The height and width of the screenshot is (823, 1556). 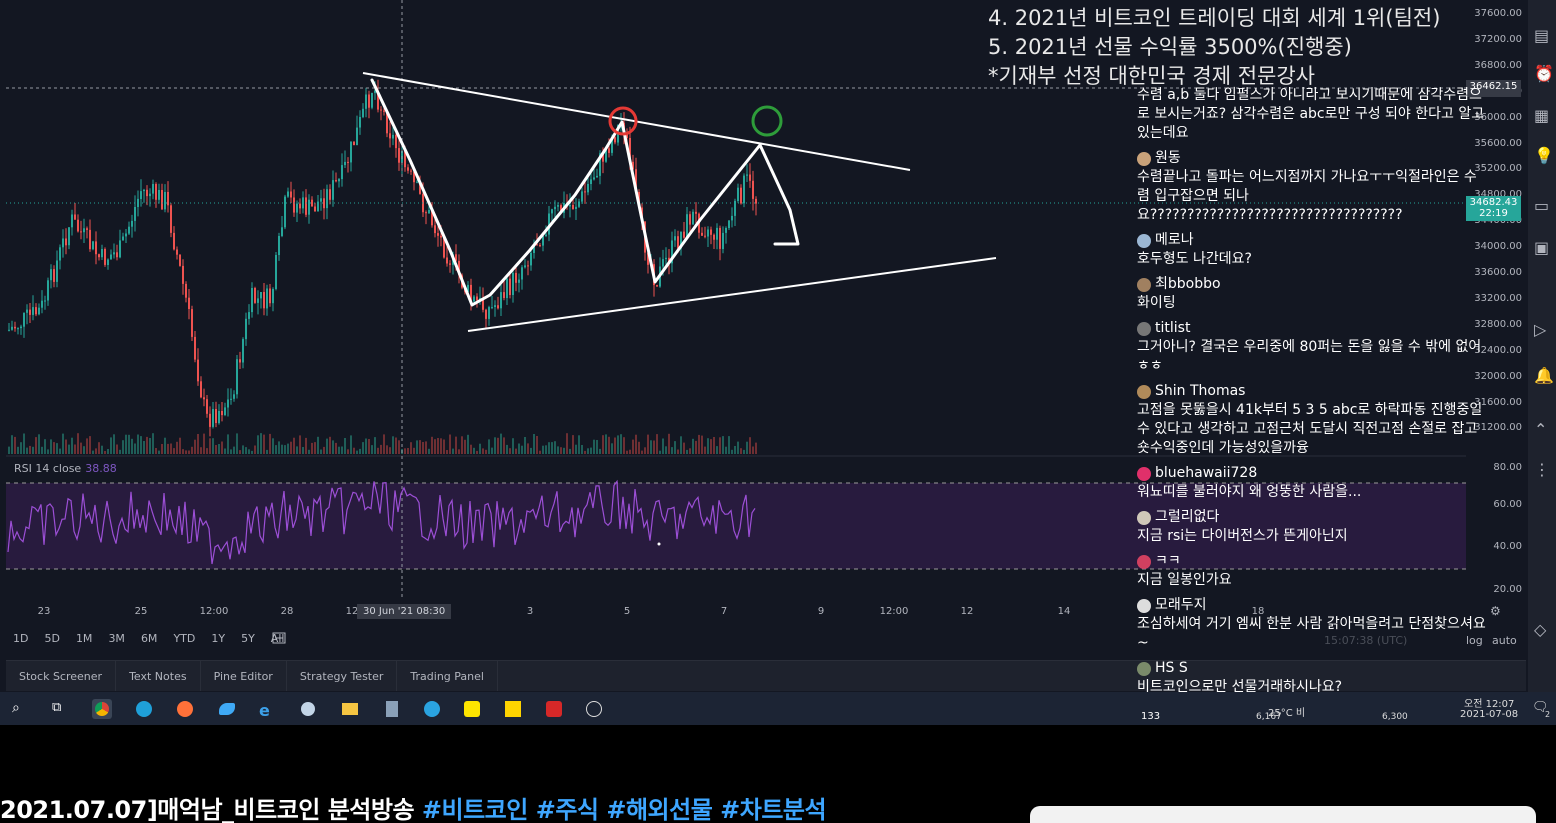 I want to click on ideas-icon: 💡, so click(x=1544, y=155).